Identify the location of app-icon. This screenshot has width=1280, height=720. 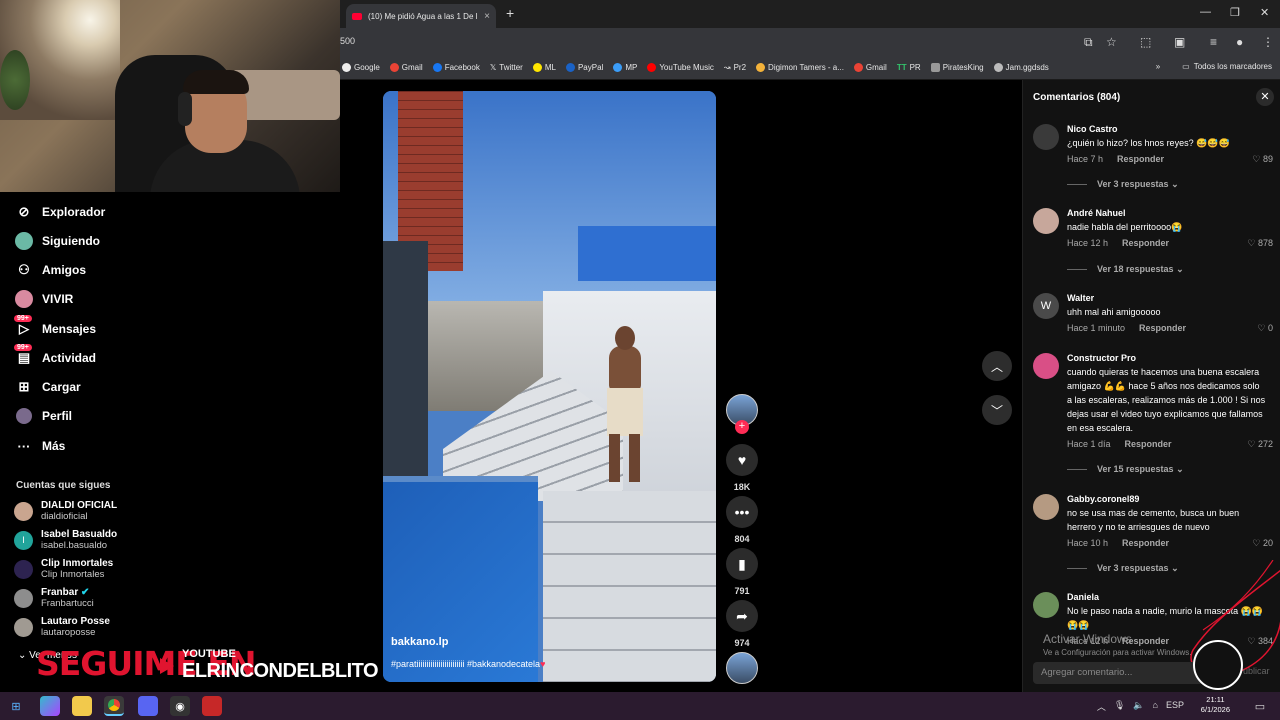
(212, 706).